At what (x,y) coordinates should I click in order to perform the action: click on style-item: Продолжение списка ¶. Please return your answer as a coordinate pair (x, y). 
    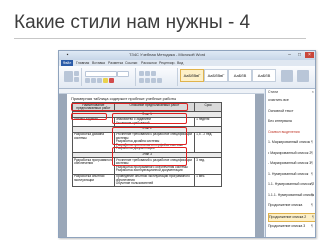
    Looking at the image, I should click on (291, 205).